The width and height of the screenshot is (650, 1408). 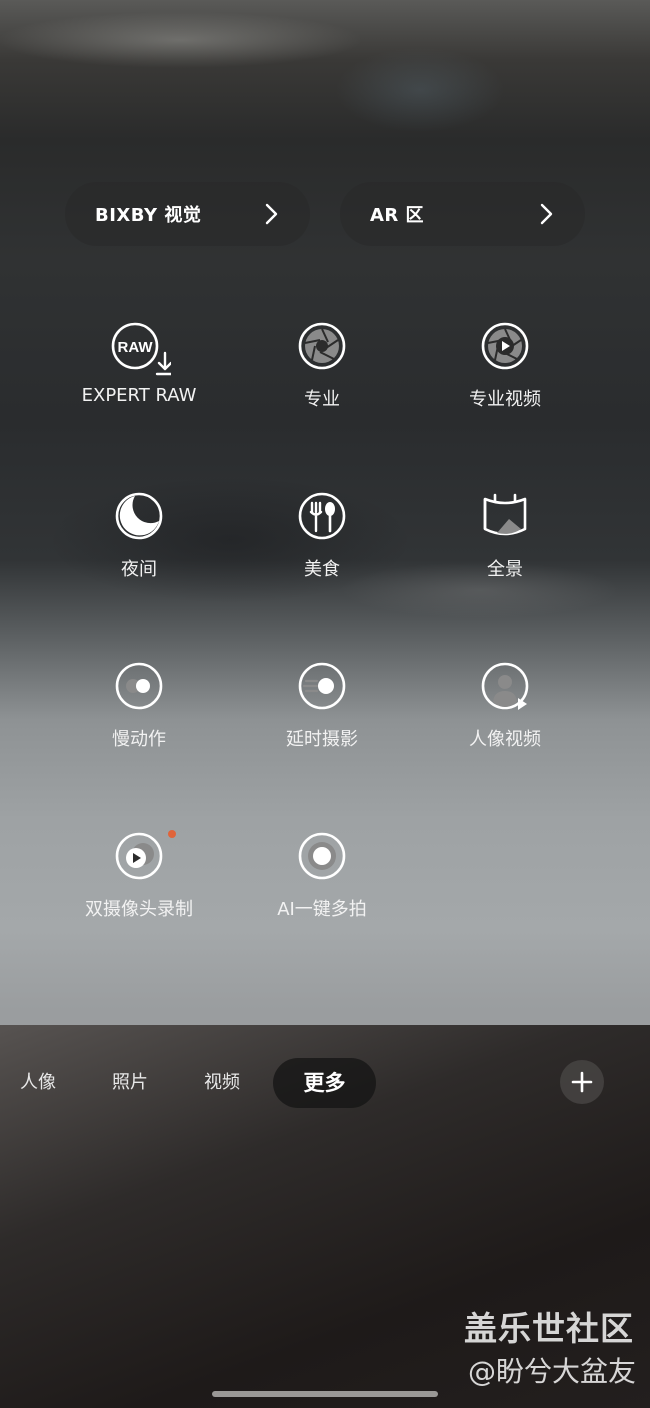 I want to click on ar-zone-label: AR 区, so click(x=397, y=215).